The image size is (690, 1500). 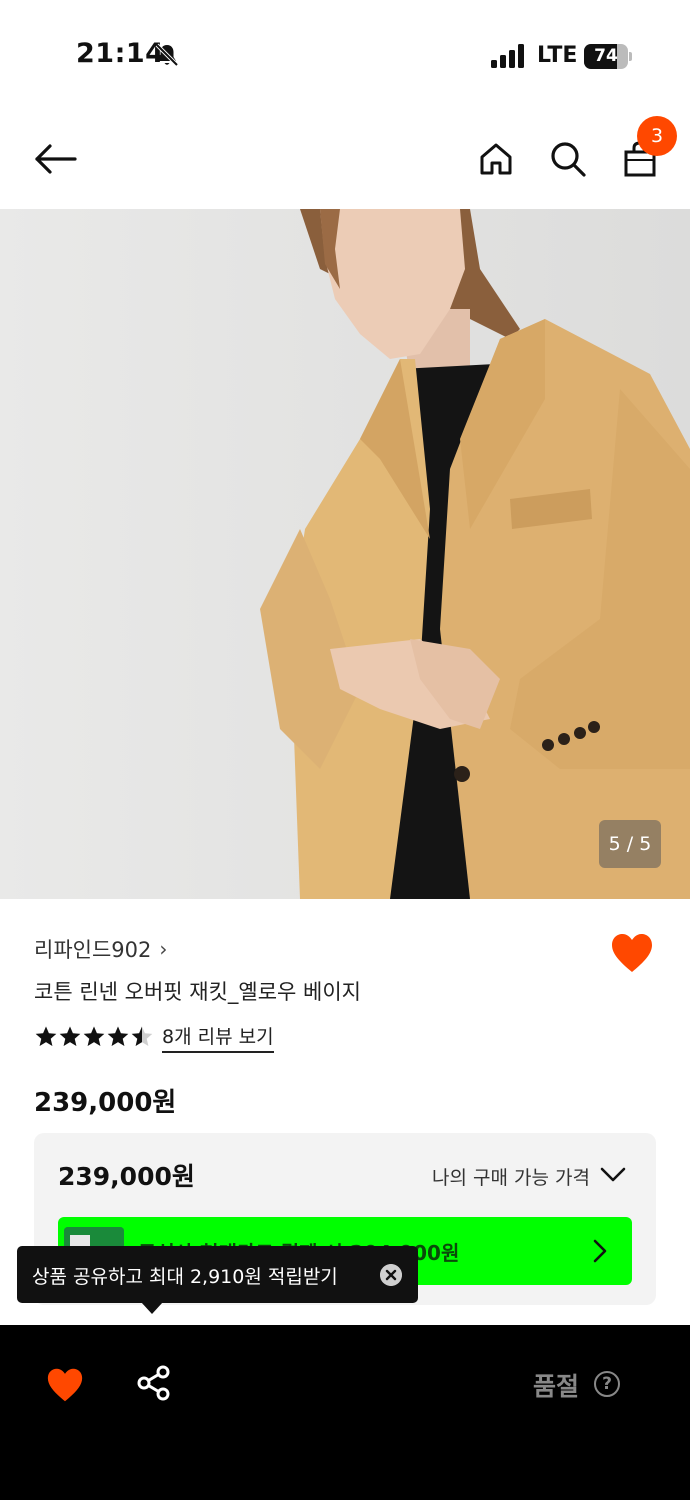 I want to click on top-navigation, so click(x=345, y=159).